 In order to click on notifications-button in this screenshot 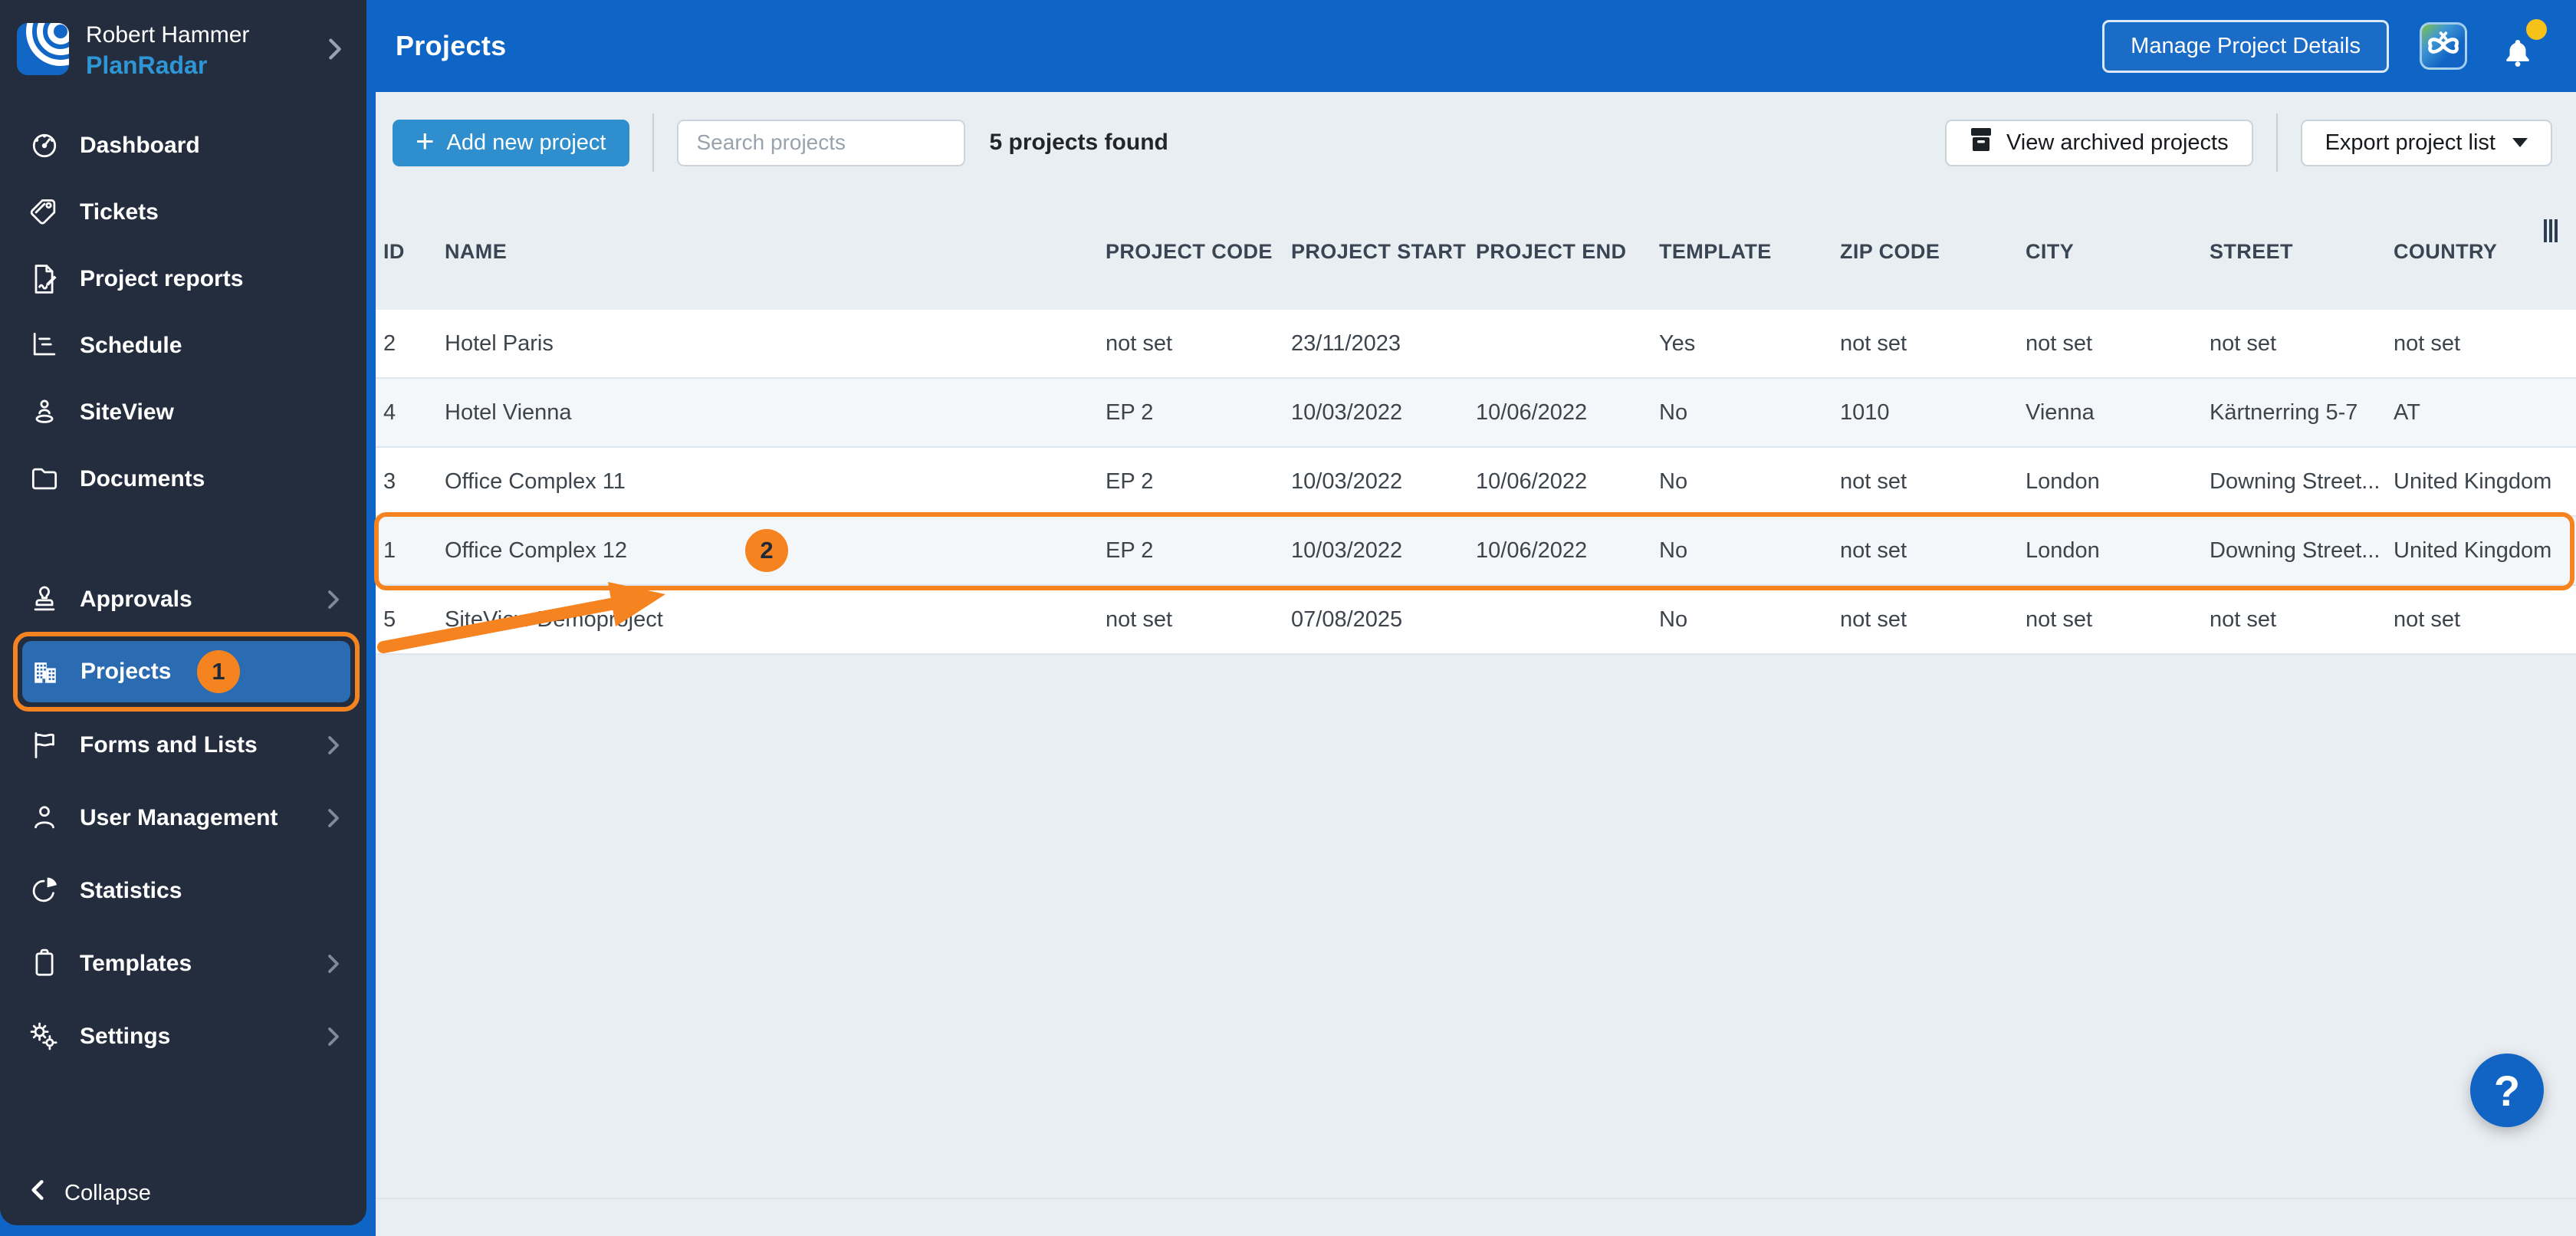, I will do `click(2523, 45)`.